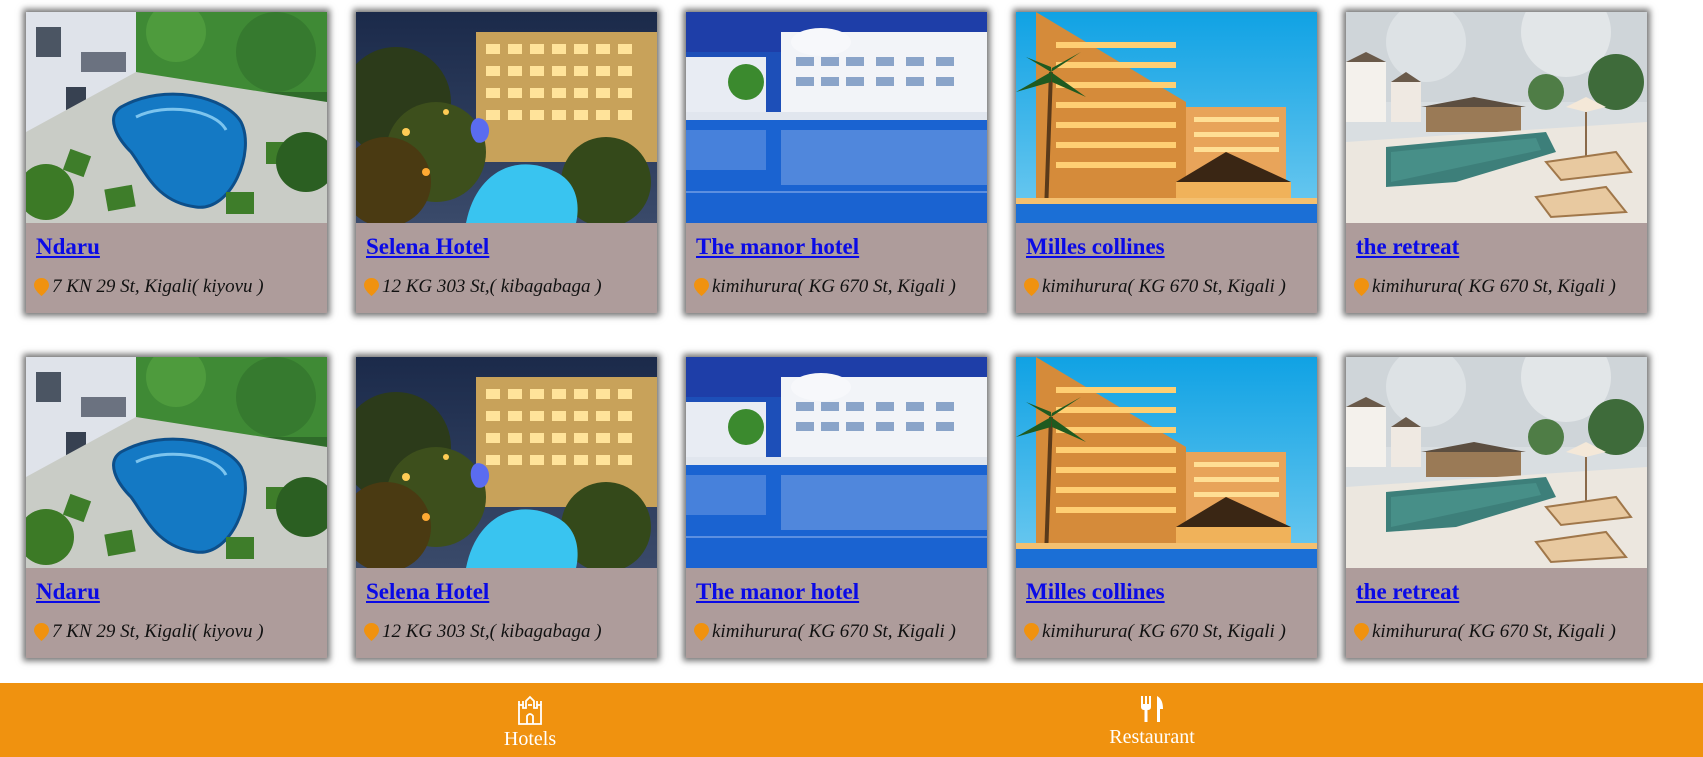 This screenshot has width=1703, height=757. I want to click on nav-hotels-label: Hotels, so click(530, 739).